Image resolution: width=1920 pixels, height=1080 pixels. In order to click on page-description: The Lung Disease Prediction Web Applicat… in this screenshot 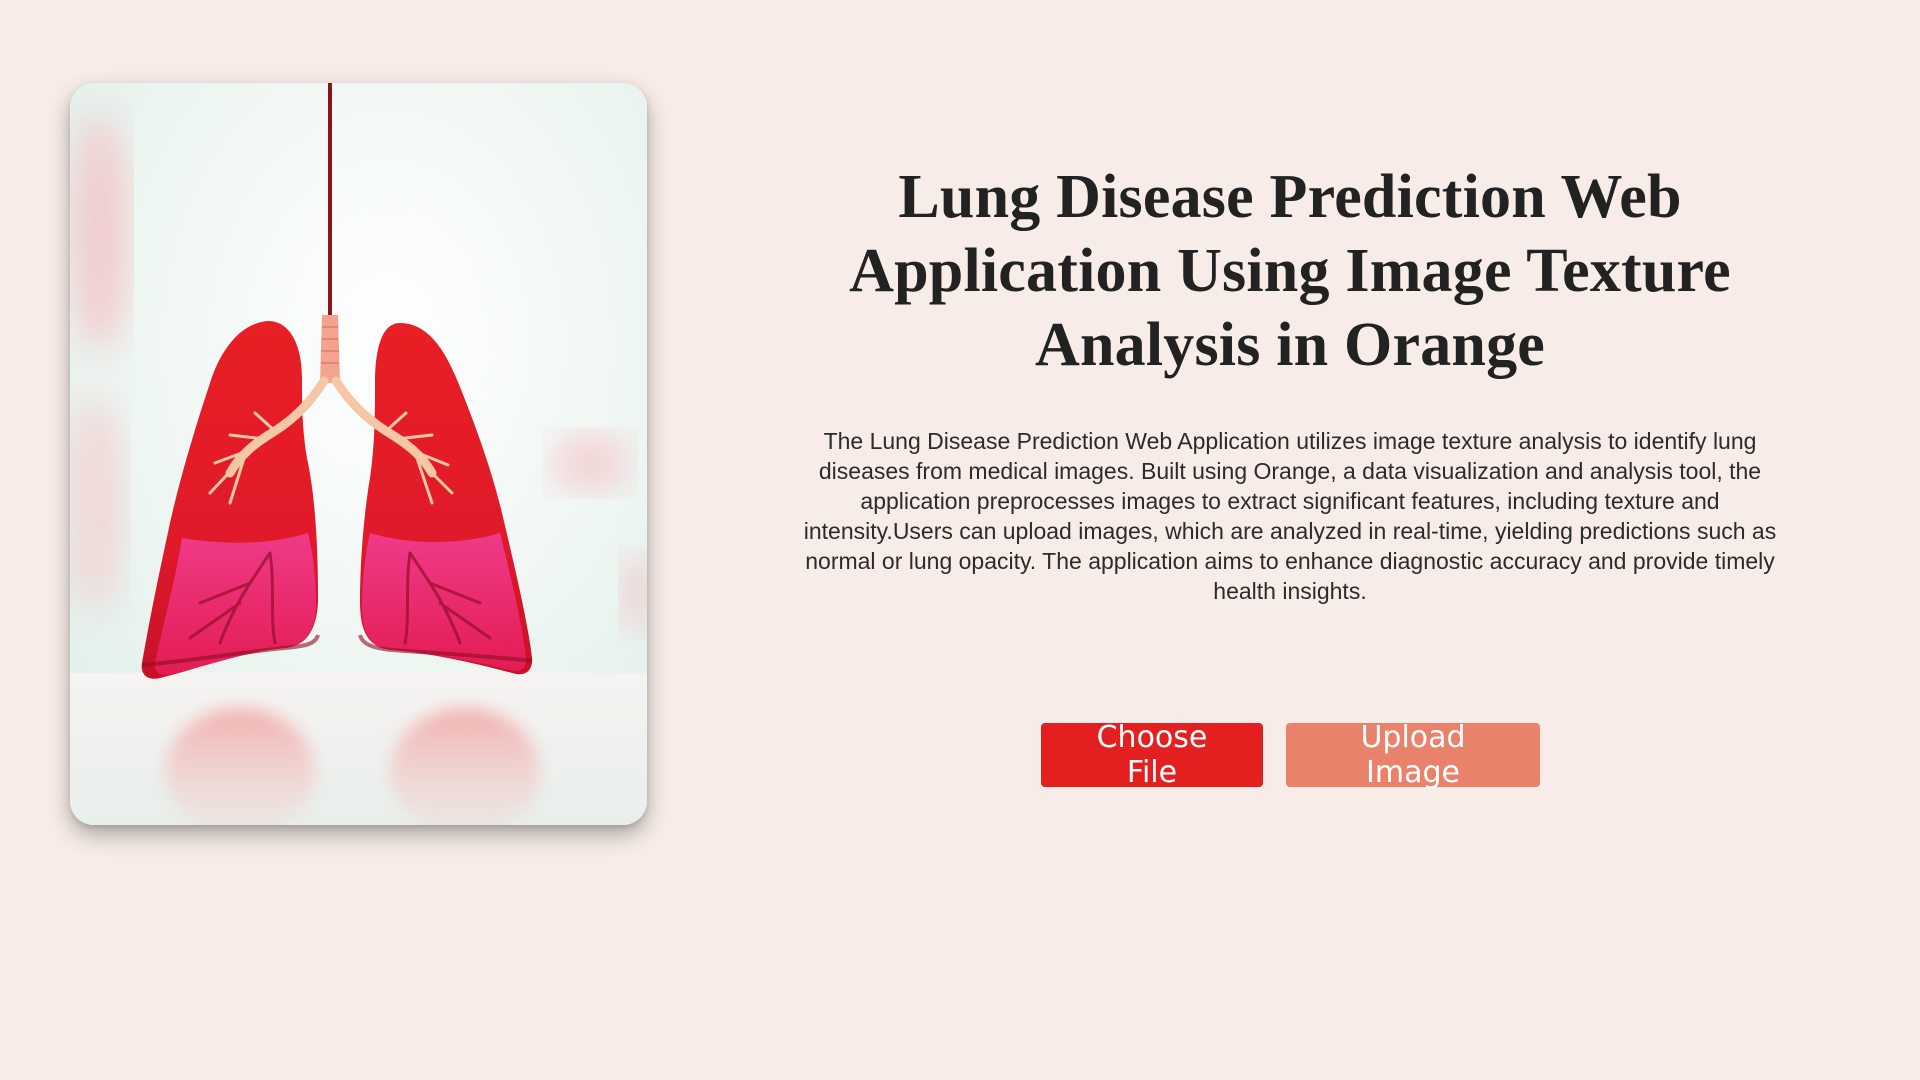, I will do `click(1290, 516)`.